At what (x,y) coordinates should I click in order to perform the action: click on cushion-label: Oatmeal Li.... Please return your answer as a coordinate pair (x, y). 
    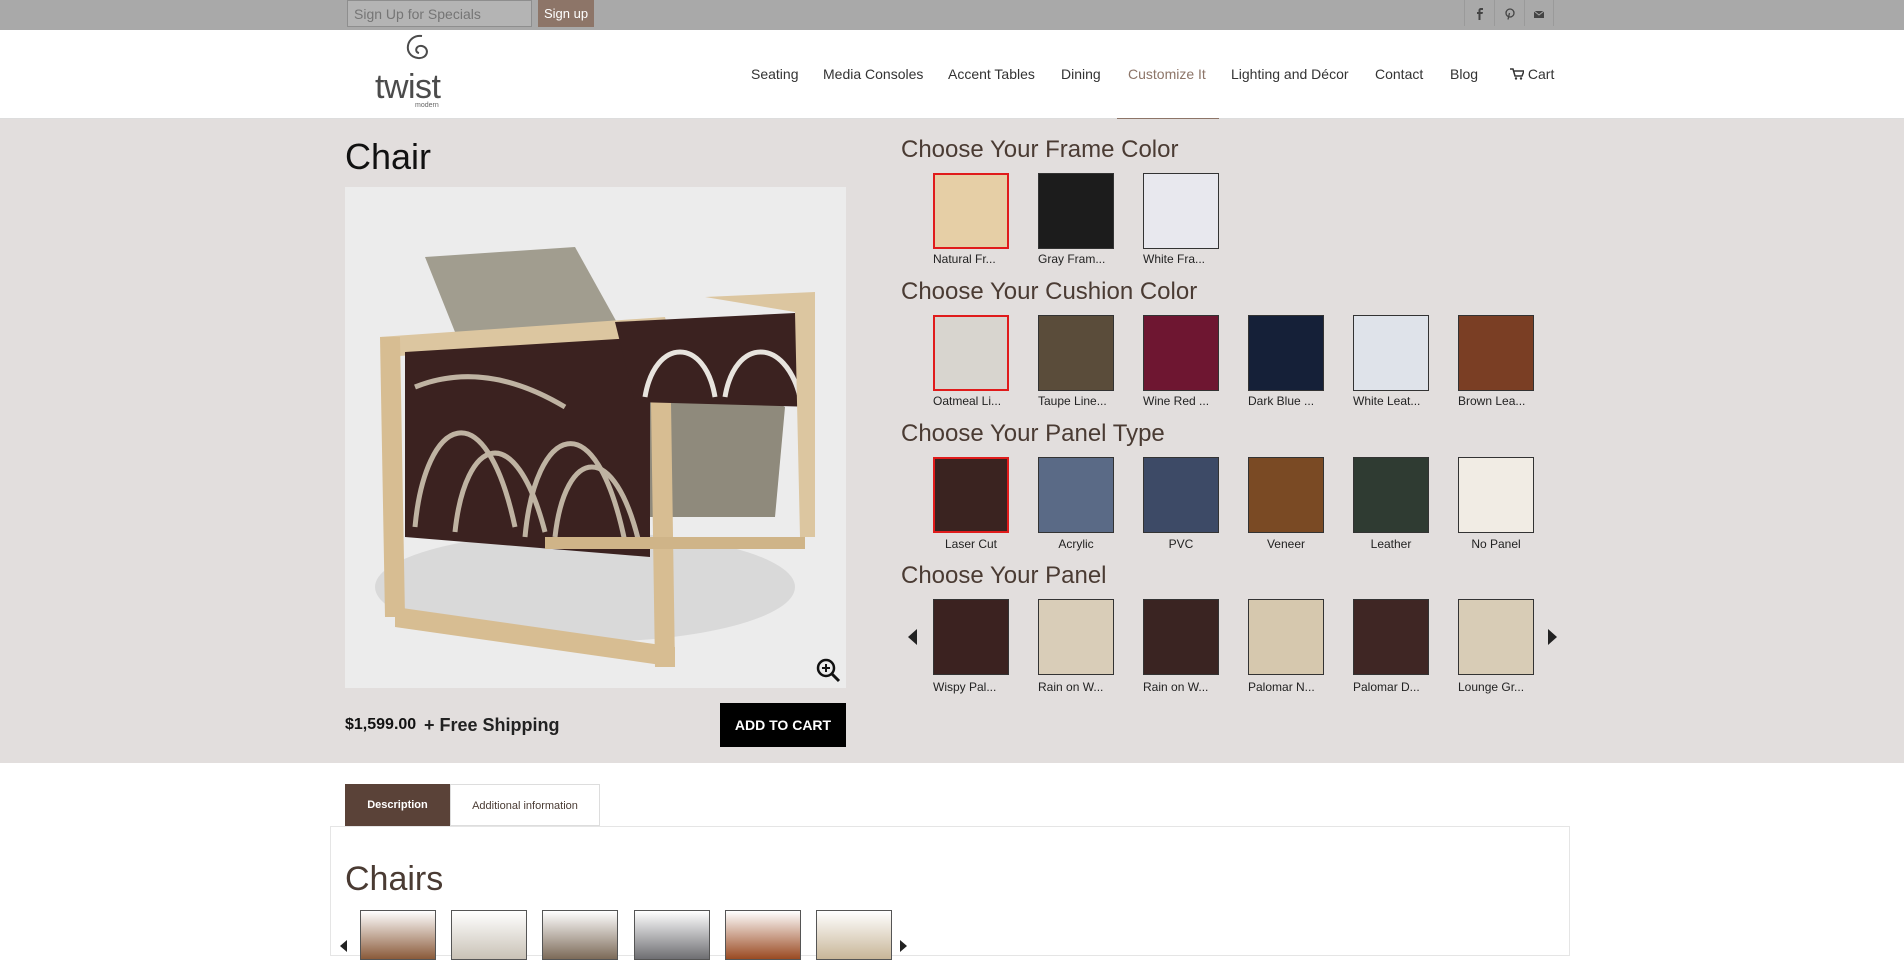
    Looking at the image, I should click on (967, 401).